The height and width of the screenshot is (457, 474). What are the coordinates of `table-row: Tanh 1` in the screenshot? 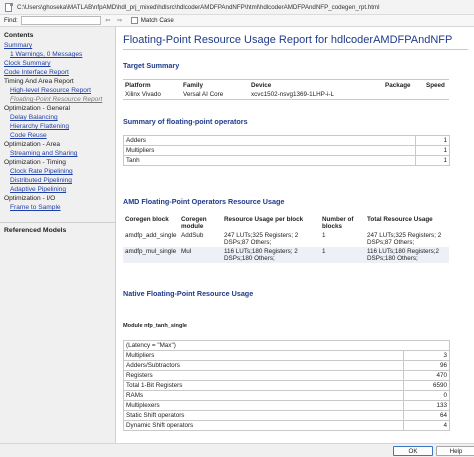 It's located at (286, 160).